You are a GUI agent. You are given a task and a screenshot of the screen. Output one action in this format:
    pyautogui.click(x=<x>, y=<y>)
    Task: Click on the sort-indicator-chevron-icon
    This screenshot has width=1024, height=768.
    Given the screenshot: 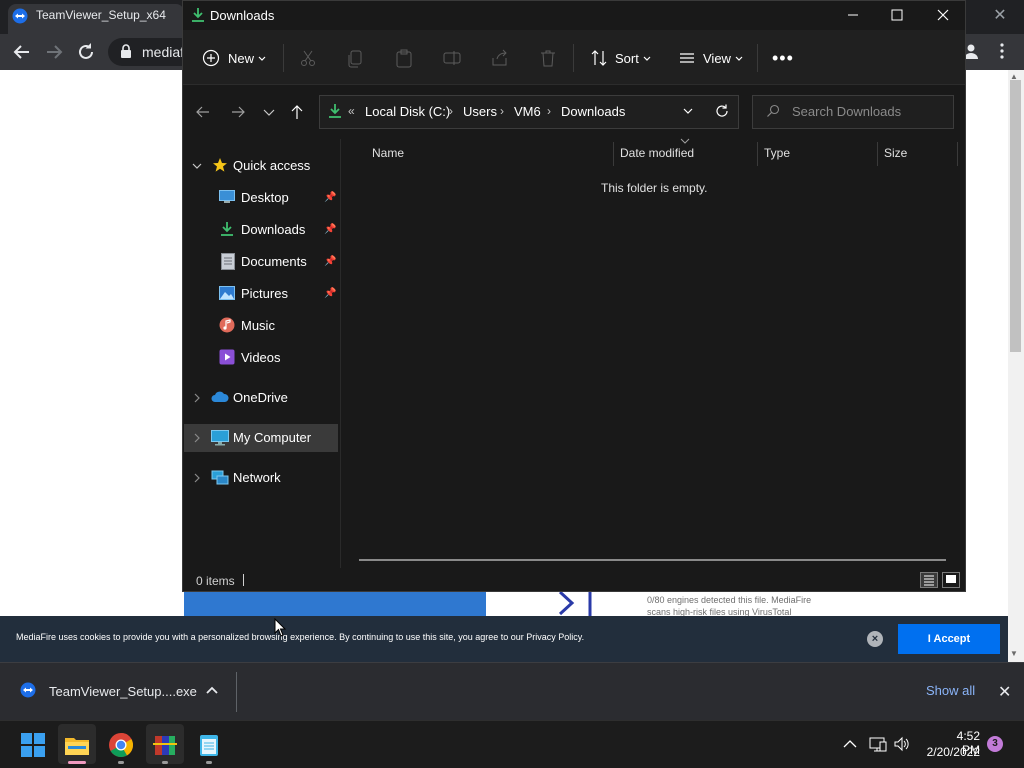 What is the action you would take?
    pyautogui.click(x=685, y=141)
    